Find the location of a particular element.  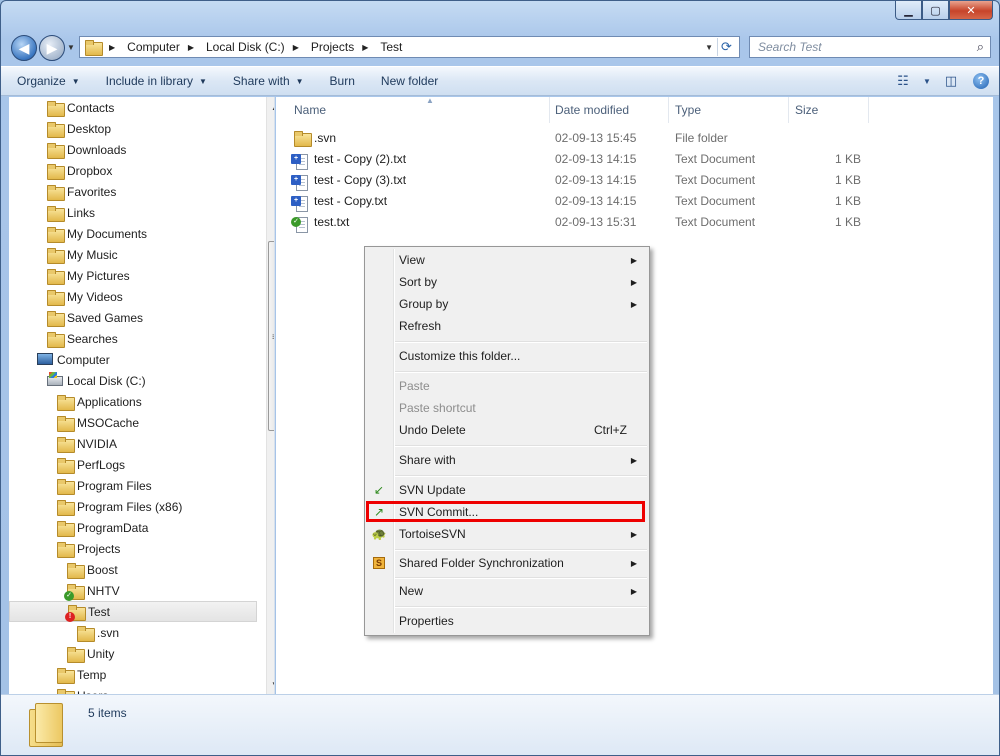

close-button: ✕ is located at coordinates (971, 10).